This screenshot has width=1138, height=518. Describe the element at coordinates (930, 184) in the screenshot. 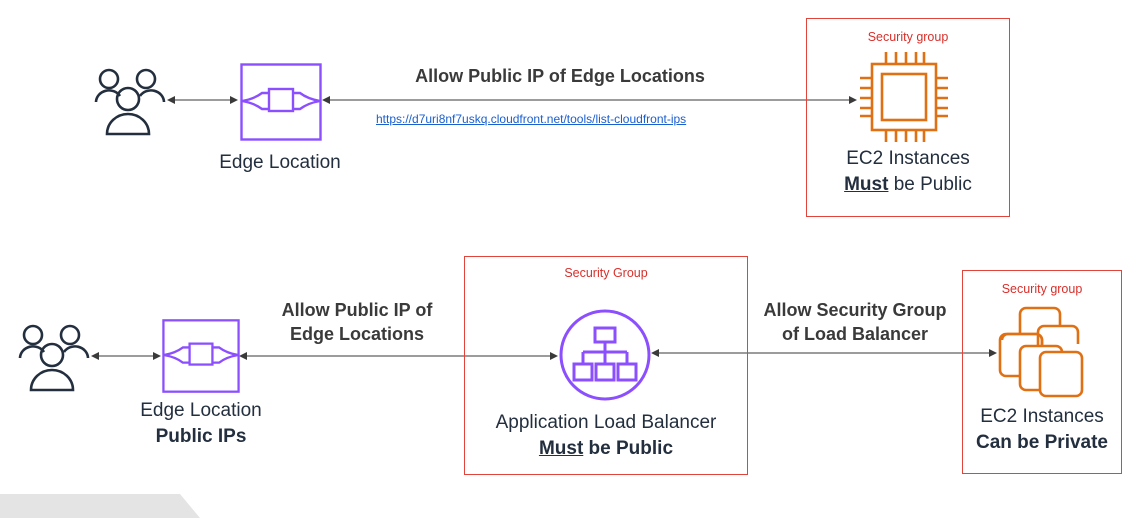

I see `ec2-be-public-top: be Public` at that location.